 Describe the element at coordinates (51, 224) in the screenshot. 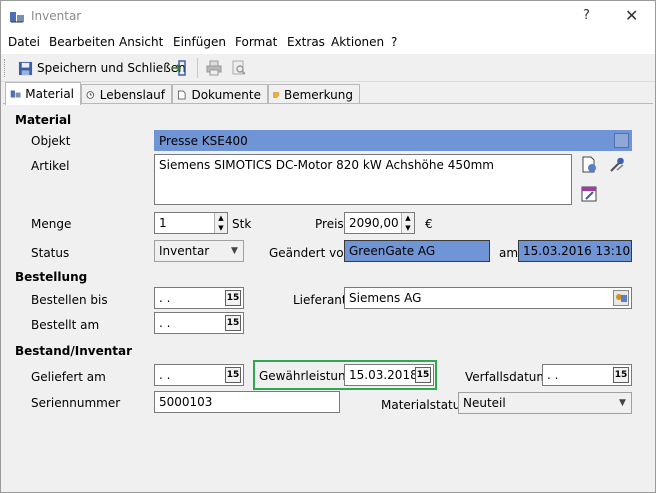

I see `menge-label: Menge` at that location.